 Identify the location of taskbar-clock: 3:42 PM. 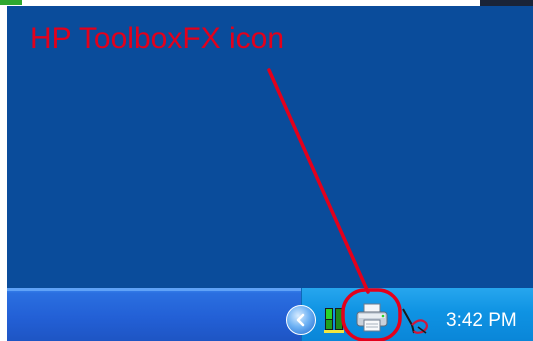
(486, 321).